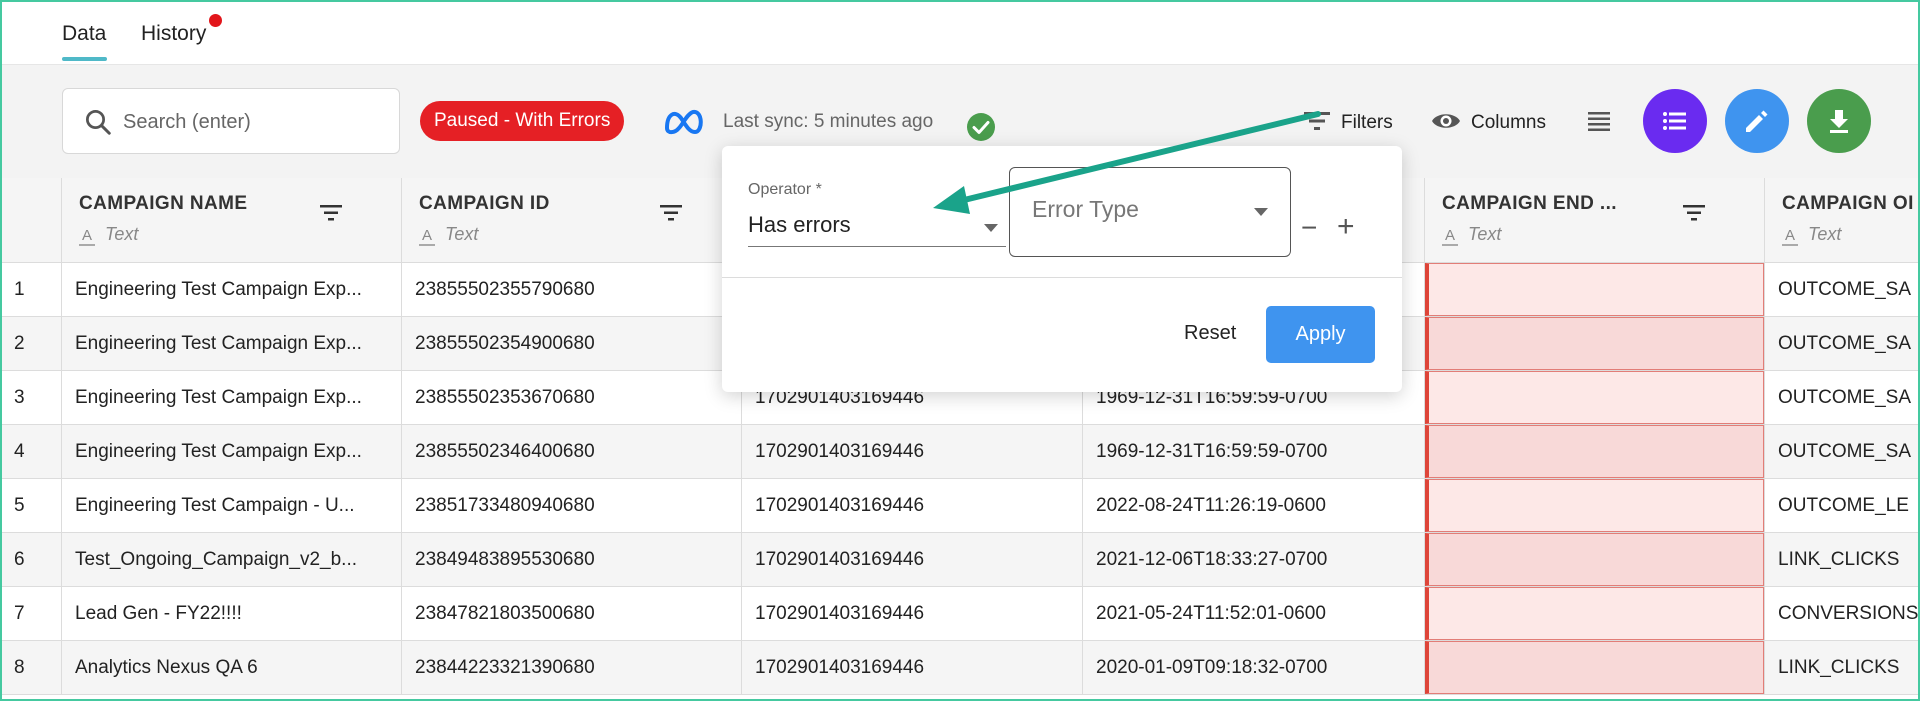 This screenshot has height=701, width=1920. What do you see at coordinates (1085, 209) in the screenshot?
I see `error-type-placeholder: Error Type` at bounding box center [1085, 209].